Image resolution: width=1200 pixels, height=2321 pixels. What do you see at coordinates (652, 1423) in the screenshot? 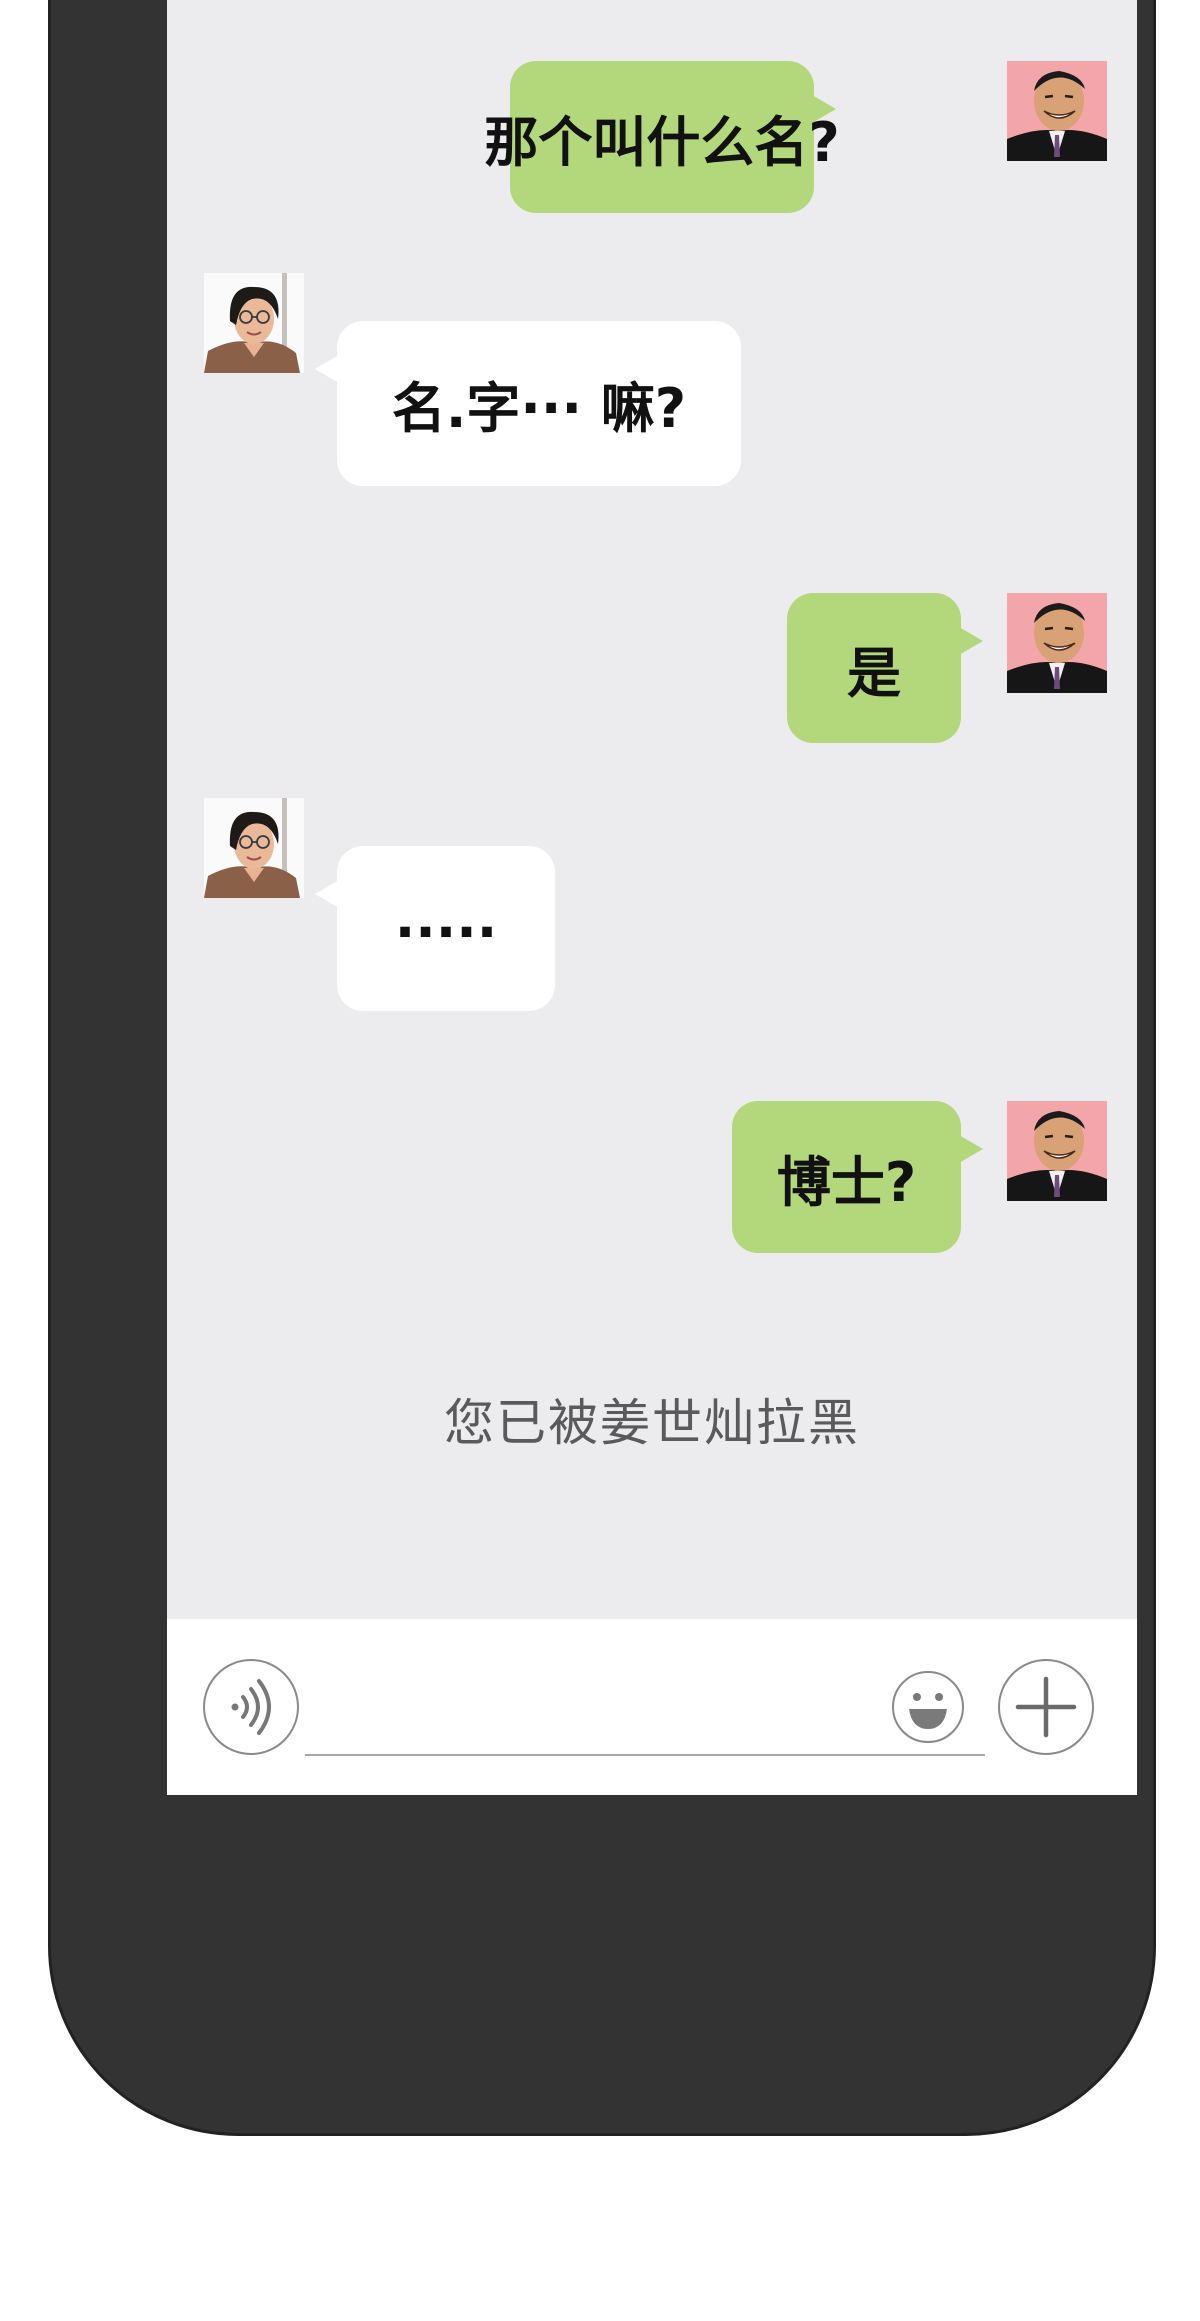
I see `blocked-notice: 您已被姜世灿拉黑` at bounding box center [652, 1423].